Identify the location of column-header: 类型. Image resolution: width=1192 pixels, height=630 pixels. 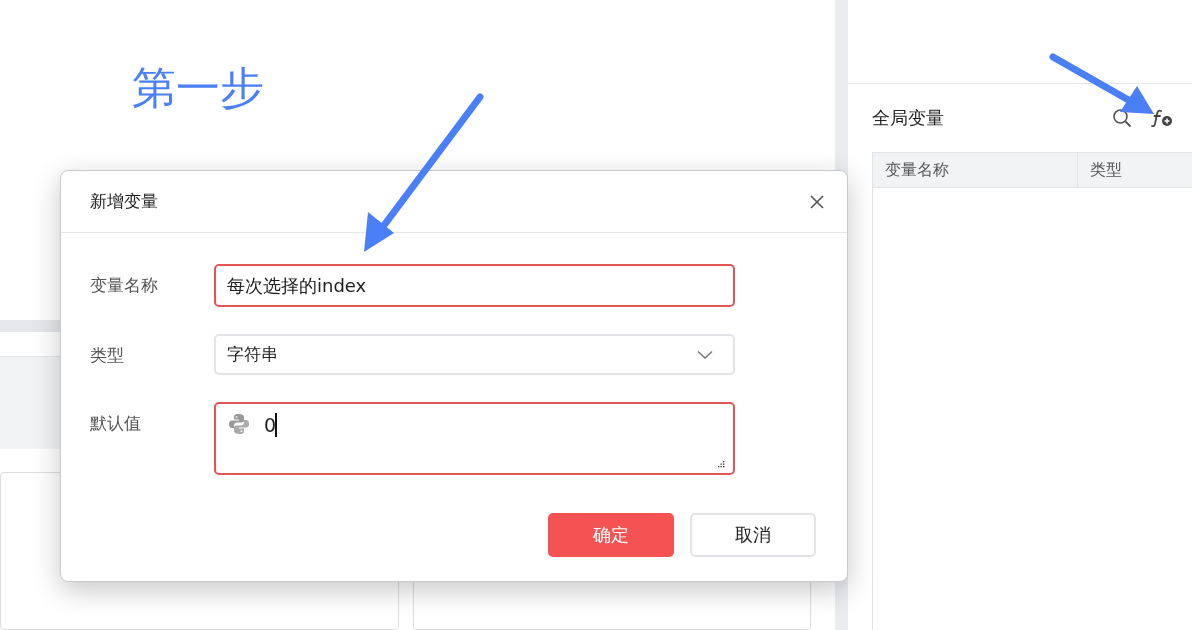
(1106, 169).